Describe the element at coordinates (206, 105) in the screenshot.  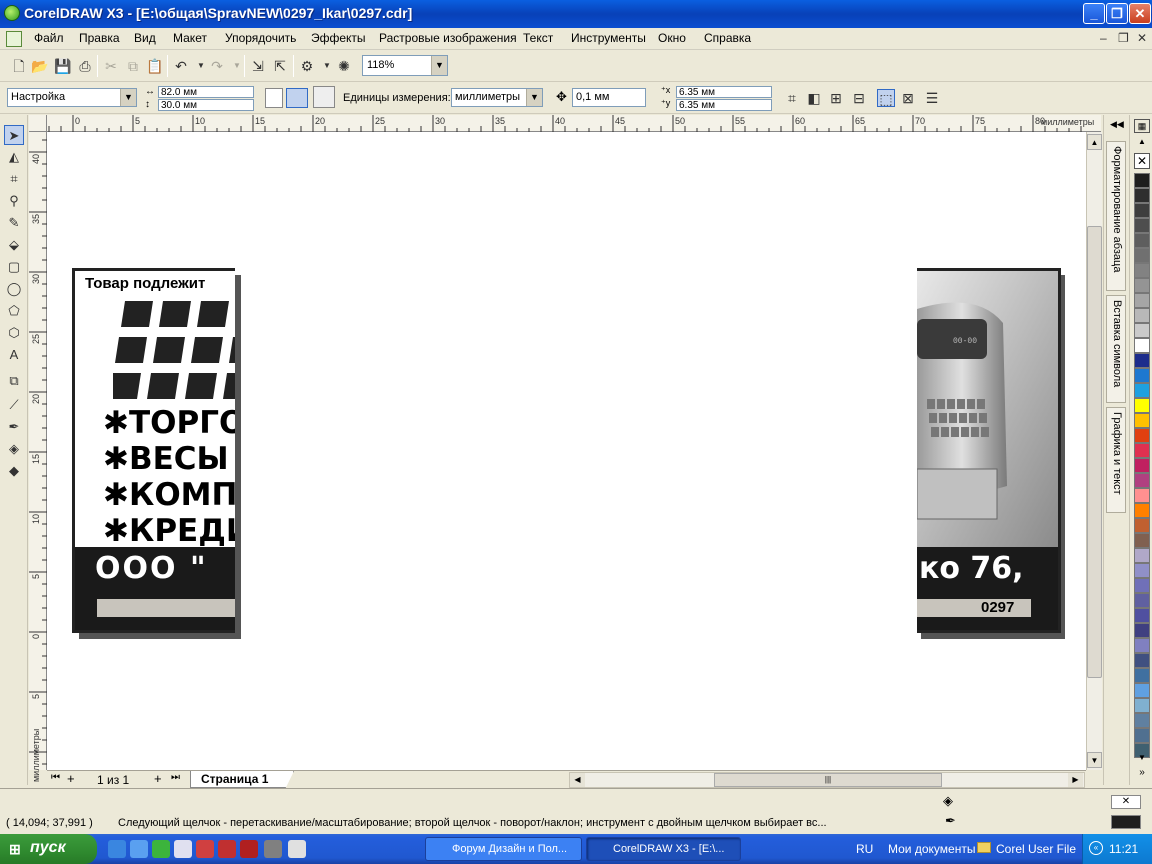
I see `page-height-field: 30.0 мм` at that location.